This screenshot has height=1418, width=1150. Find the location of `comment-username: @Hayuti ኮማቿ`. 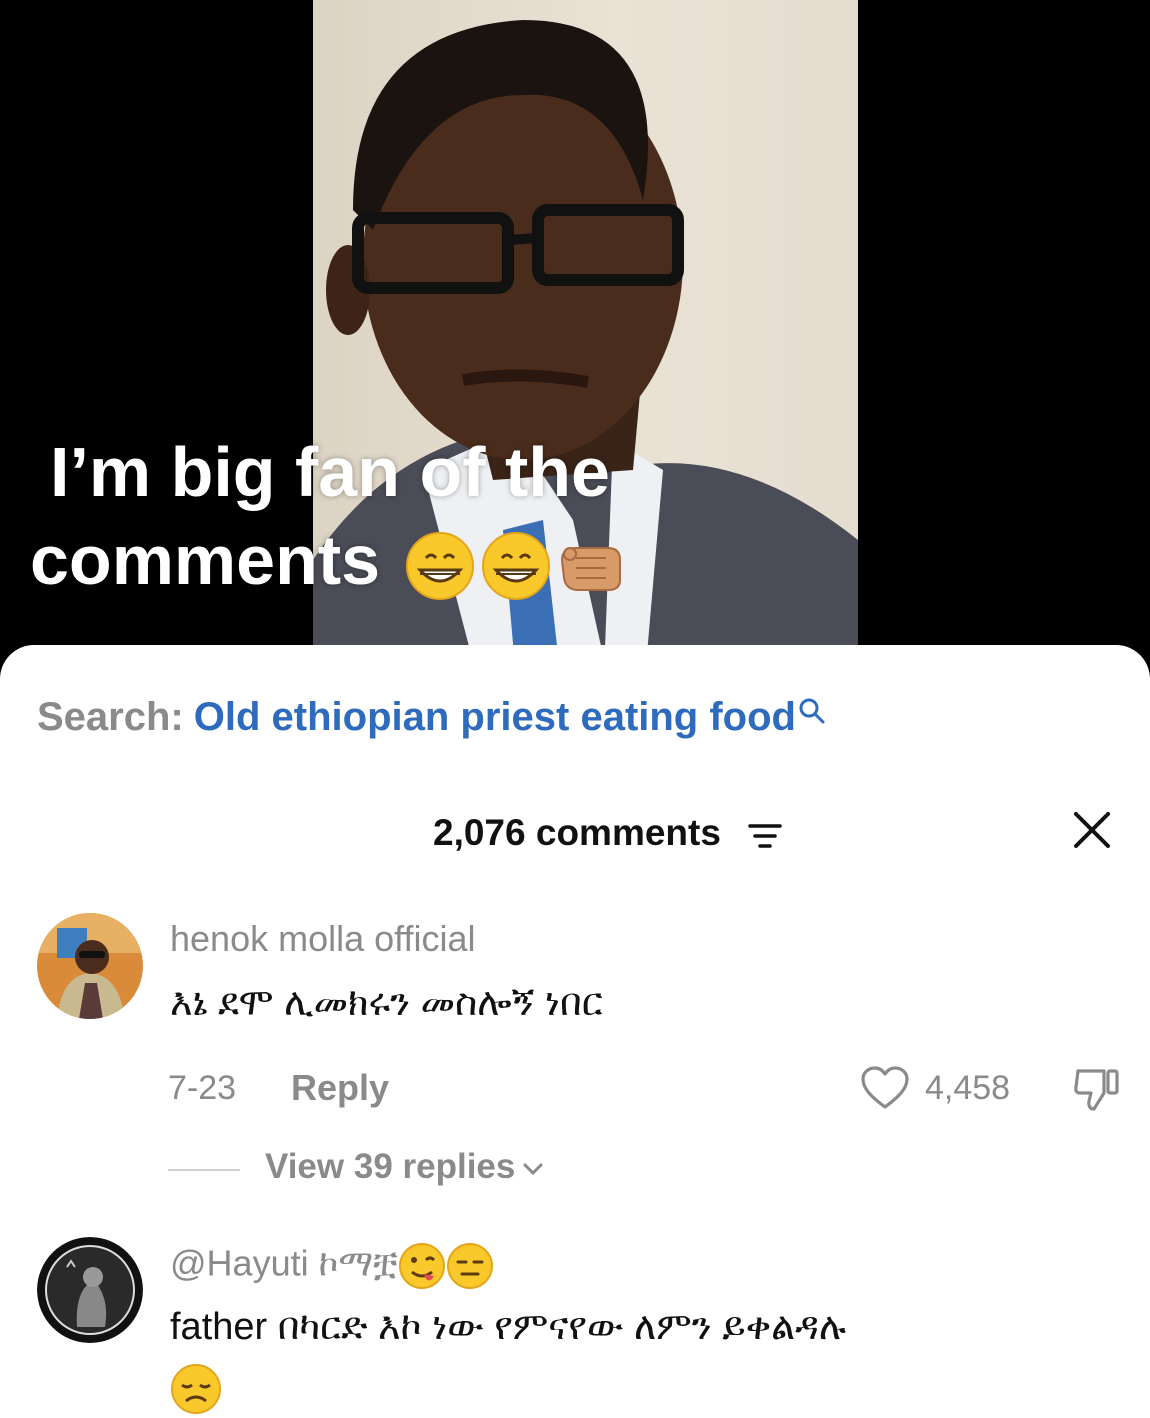

comment-username: @Hayuti ኮማቿ is located at coordinates (332, 1266).